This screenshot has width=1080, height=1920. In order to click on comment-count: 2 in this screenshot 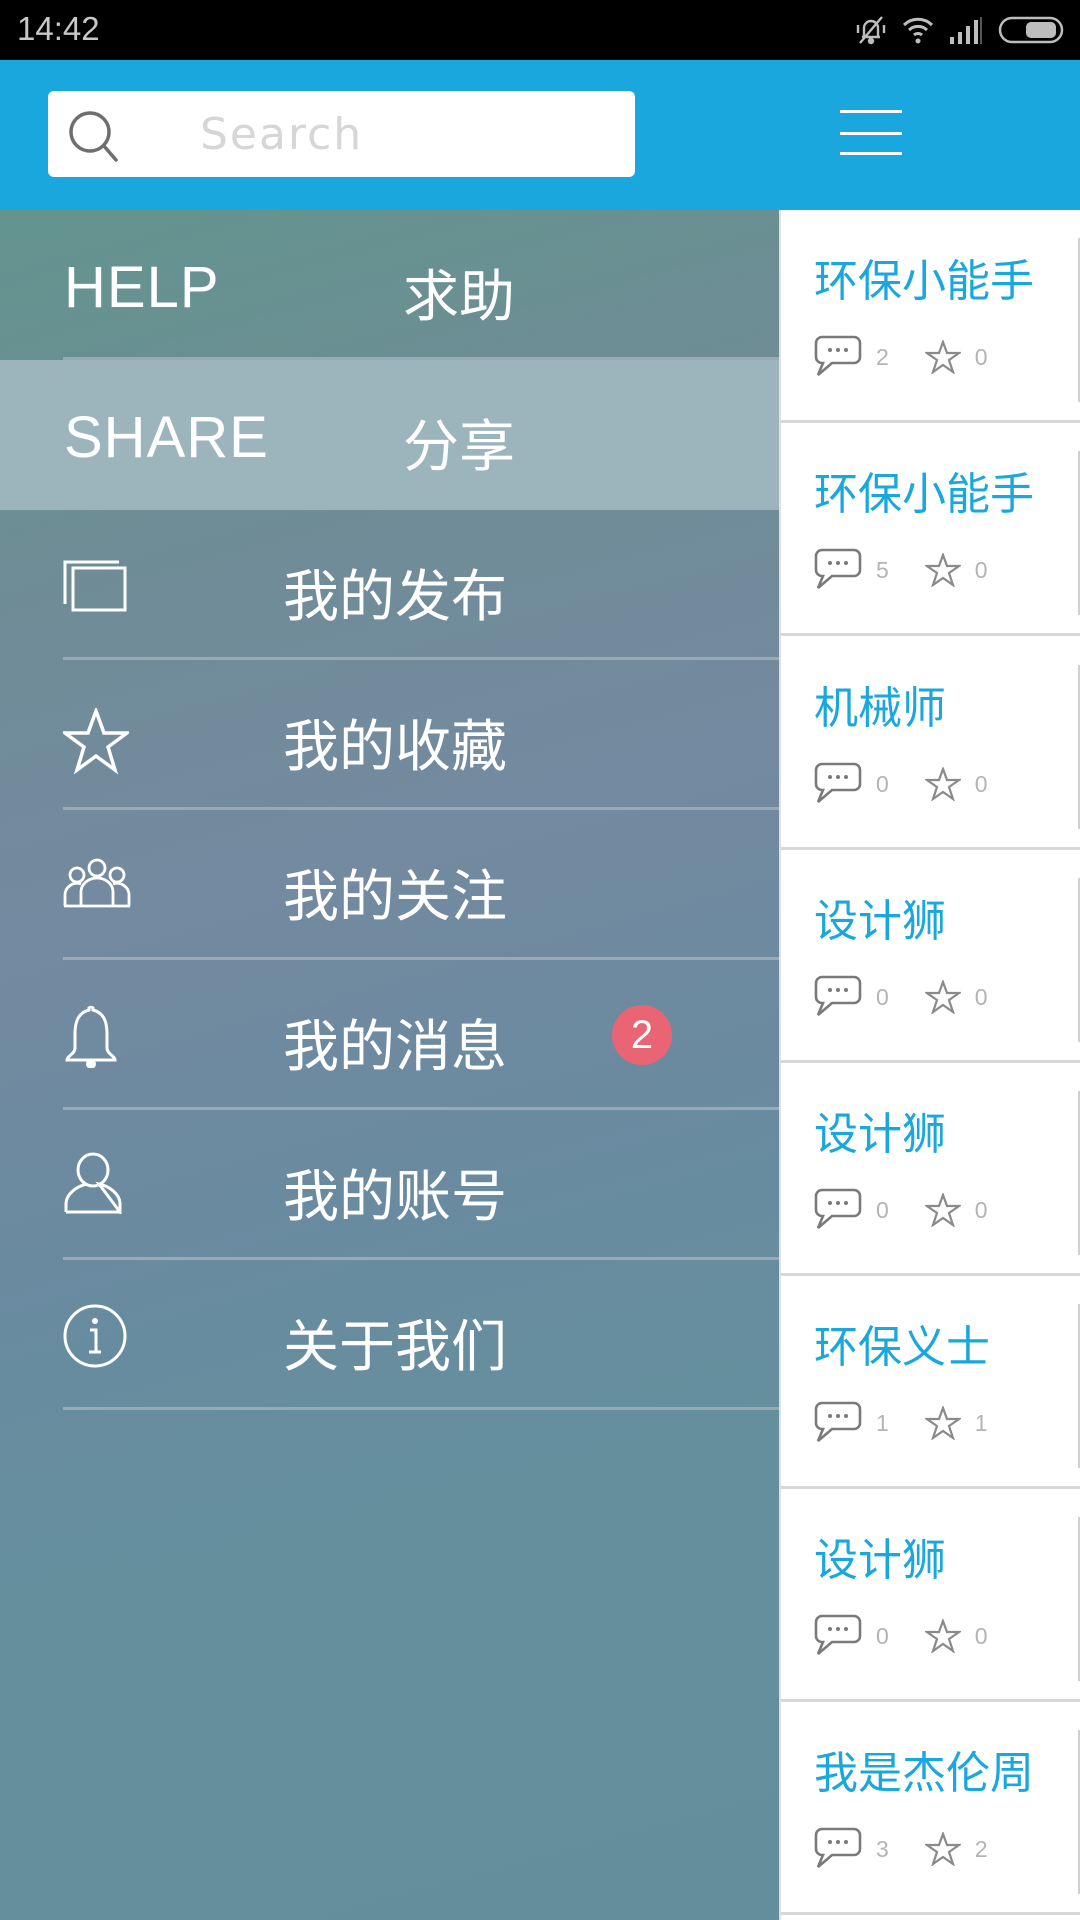, I will do `click(882, 356)`.